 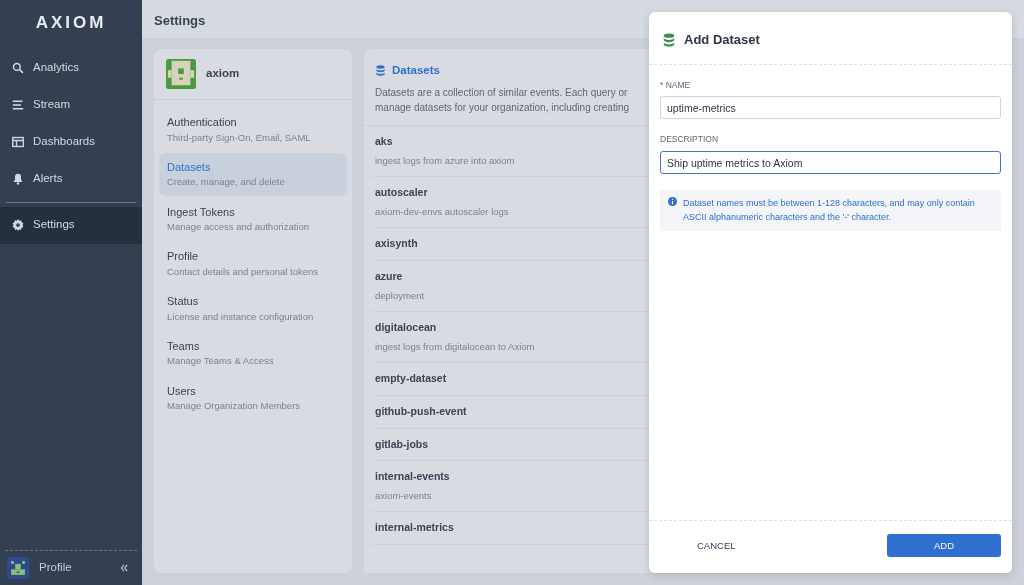 What do you see at coordinates (402, 444) in the screenshot?
I see `dataset-name: gitlab-jobs` at bounding box center [402, 444].